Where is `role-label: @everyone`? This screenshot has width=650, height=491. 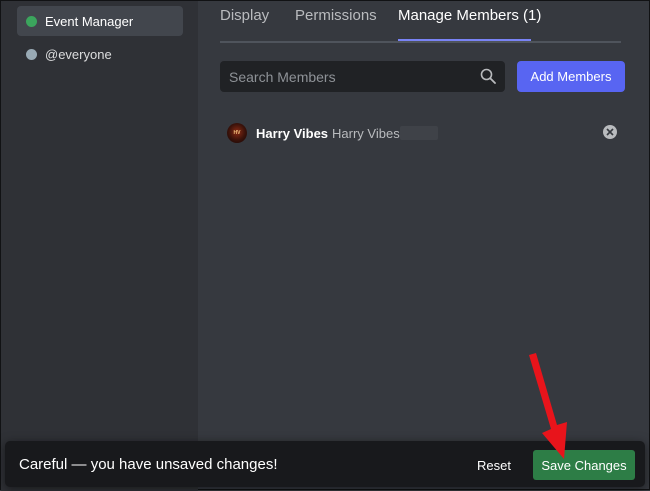 role-label: @everyone is located at coordinates (78, 54).